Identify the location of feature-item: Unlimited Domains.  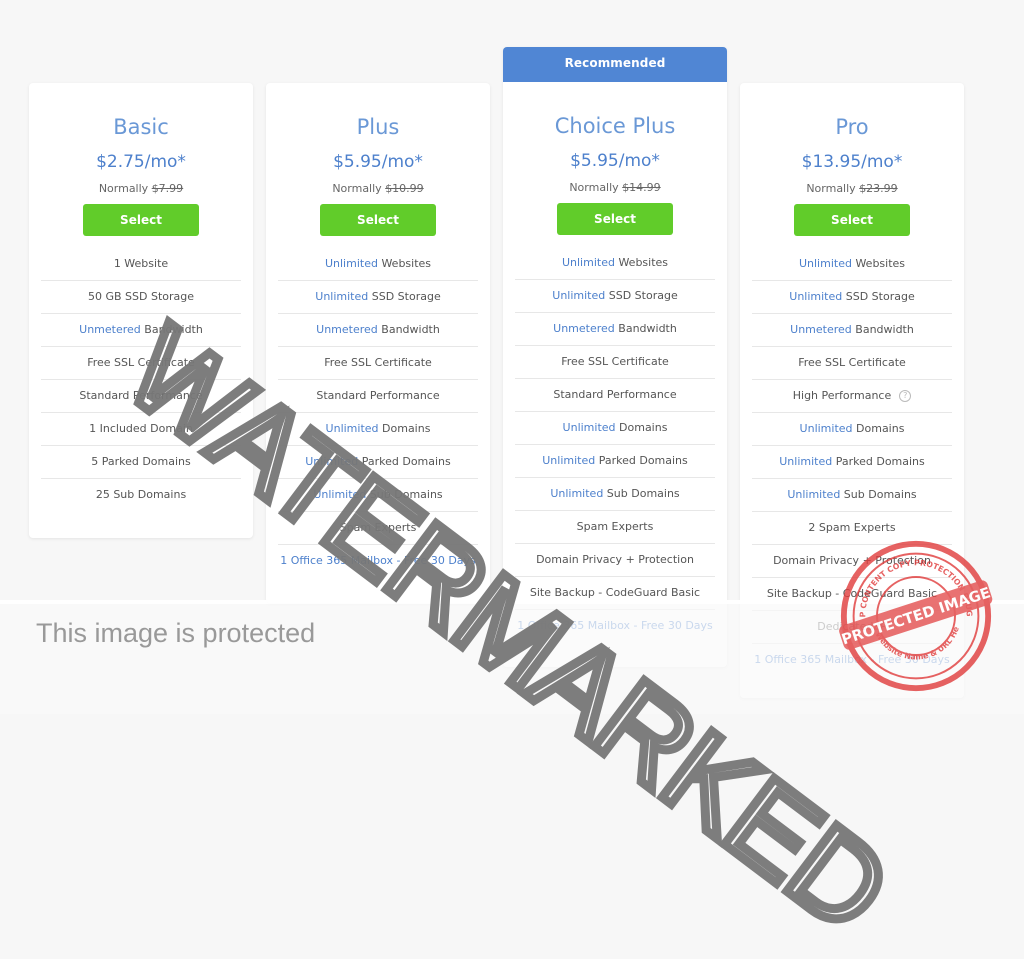
(378, 429).